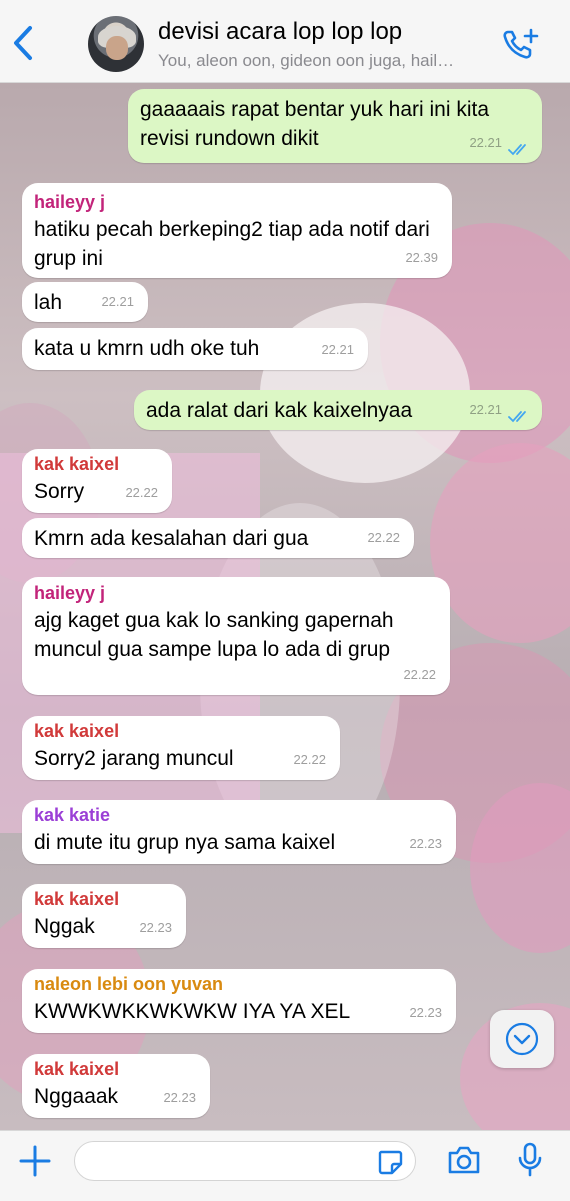 Image resolution: width=570 pixels, height=1201 pixels. Describe the element at coordinates (192, 1011) in the screenshot. I see `message-text: KWWKWKKWKWKW IYA YA XEL` at that location.